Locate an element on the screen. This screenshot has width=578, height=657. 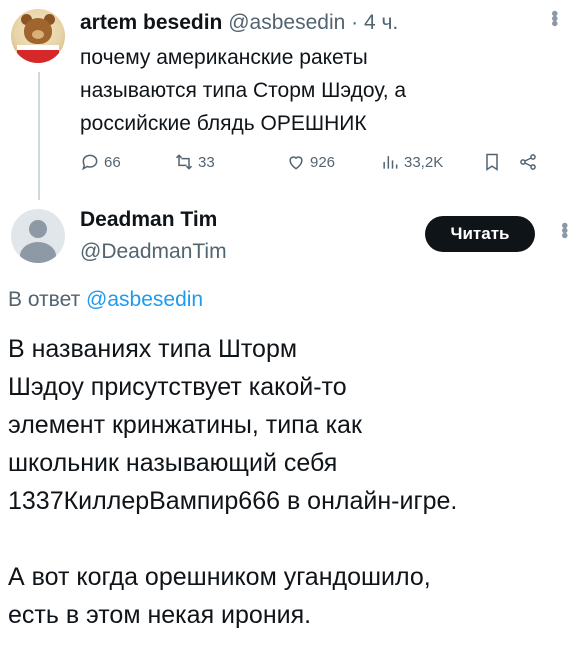
thread-connector-line is located at coordinates (39, 136).